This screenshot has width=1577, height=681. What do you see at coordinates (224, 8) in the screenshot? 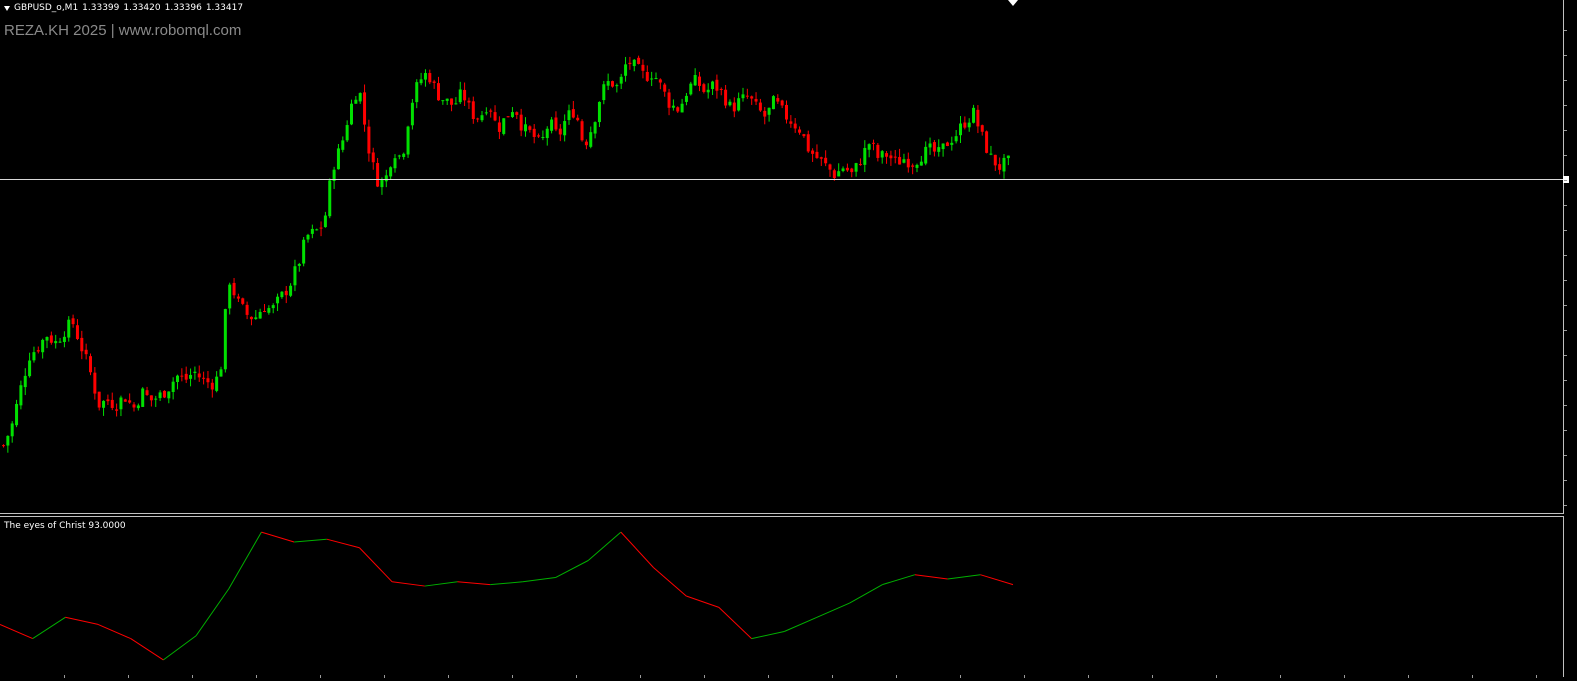
I see `ohlc-close: 1.33417` at bounding box center [224, 8].